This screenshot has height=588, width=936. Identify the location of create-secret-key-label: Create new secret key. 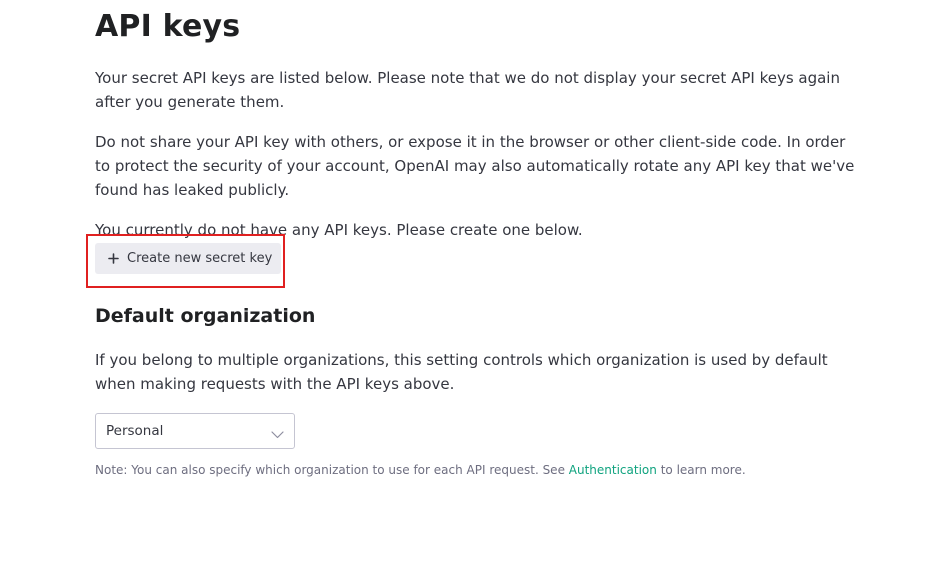
(200, 258).